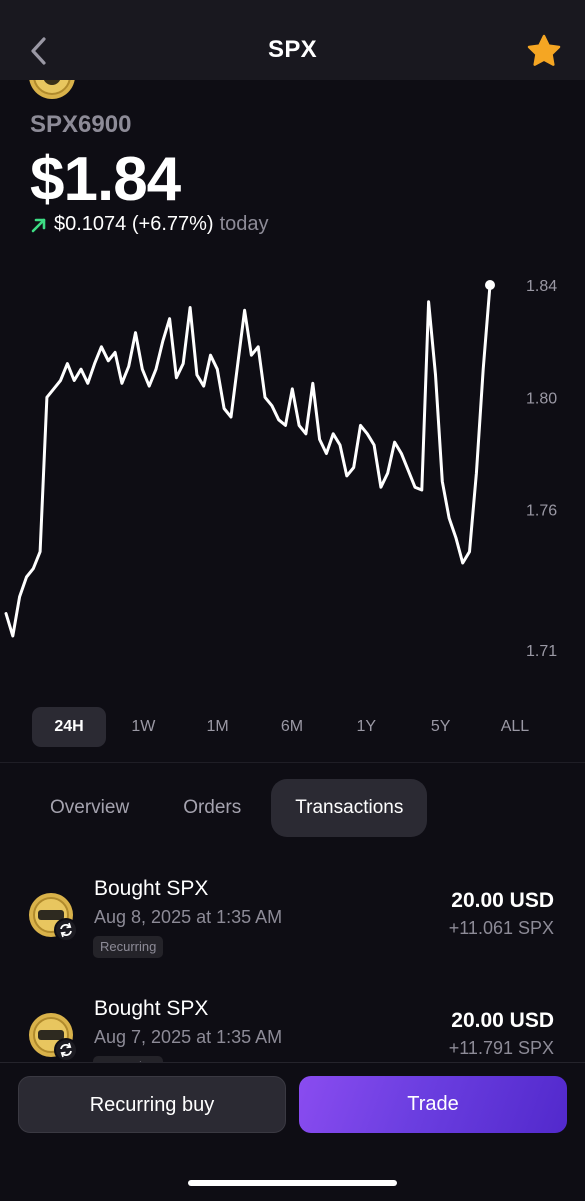 This screenshot has height=1201, width=585. I want to click on range-5y: 5Y, so click(441, 727).